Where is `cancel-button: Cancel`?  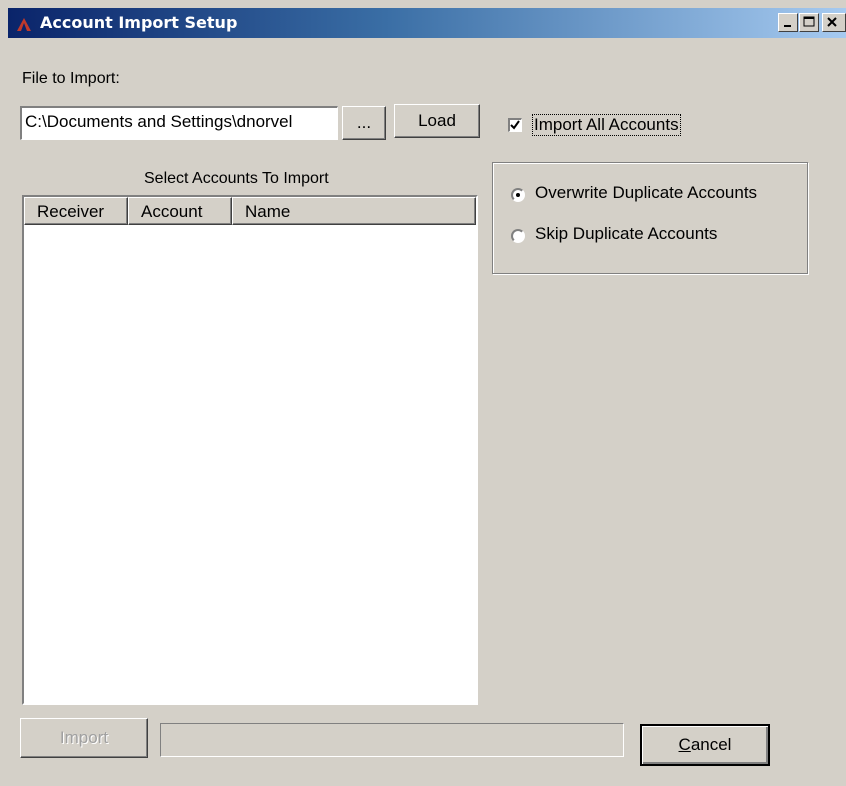 cancel-button: Cancel is located at coordinates (705, 745).